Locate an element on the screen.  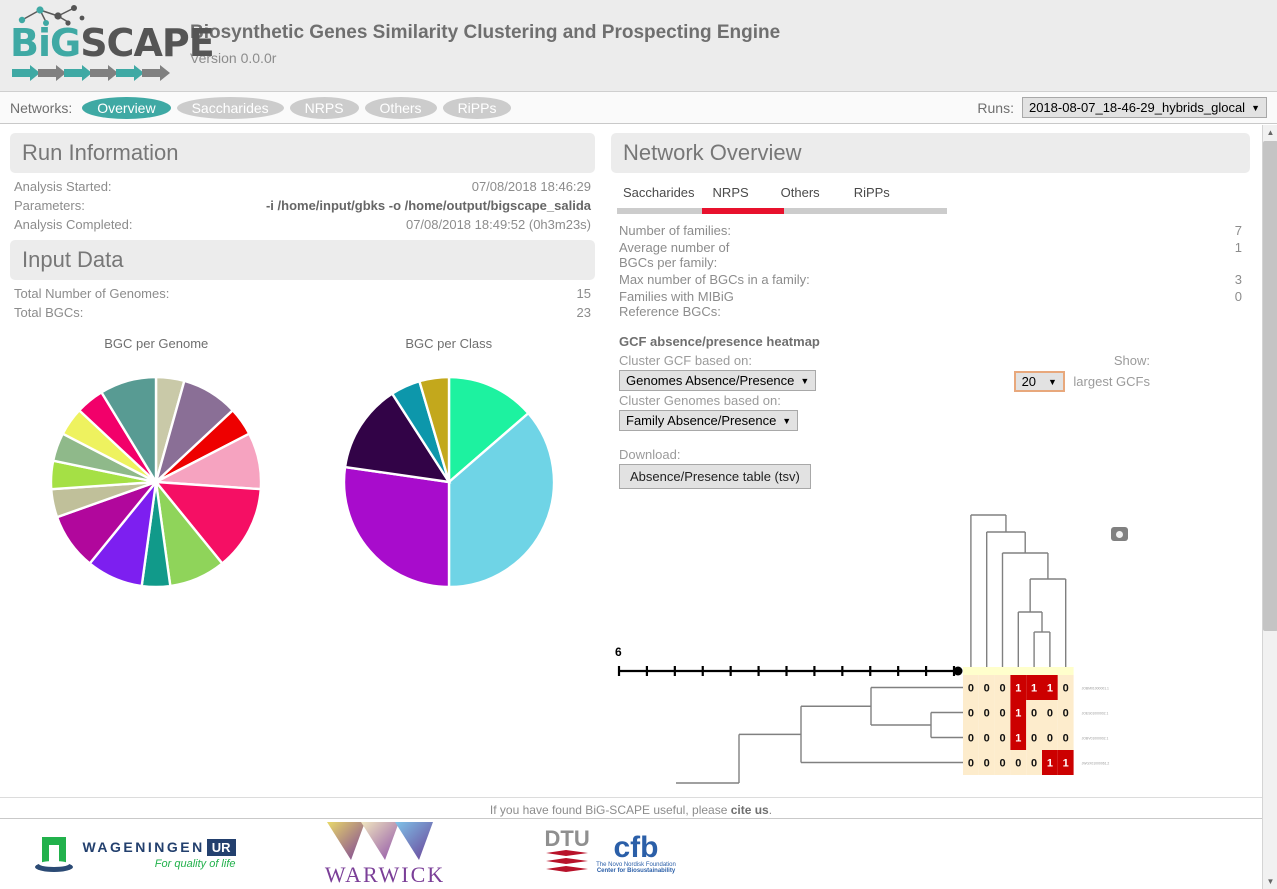
tab-nrps: NRPS is located at coordinates (734, 193).